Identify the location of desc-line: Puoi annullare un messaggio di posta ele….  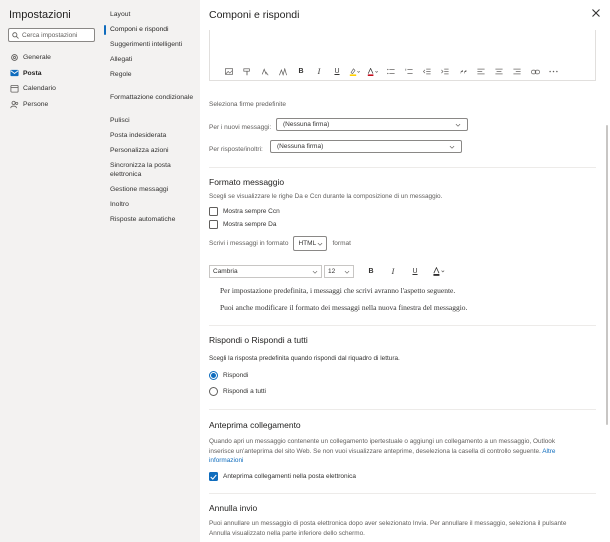
(388, 523).